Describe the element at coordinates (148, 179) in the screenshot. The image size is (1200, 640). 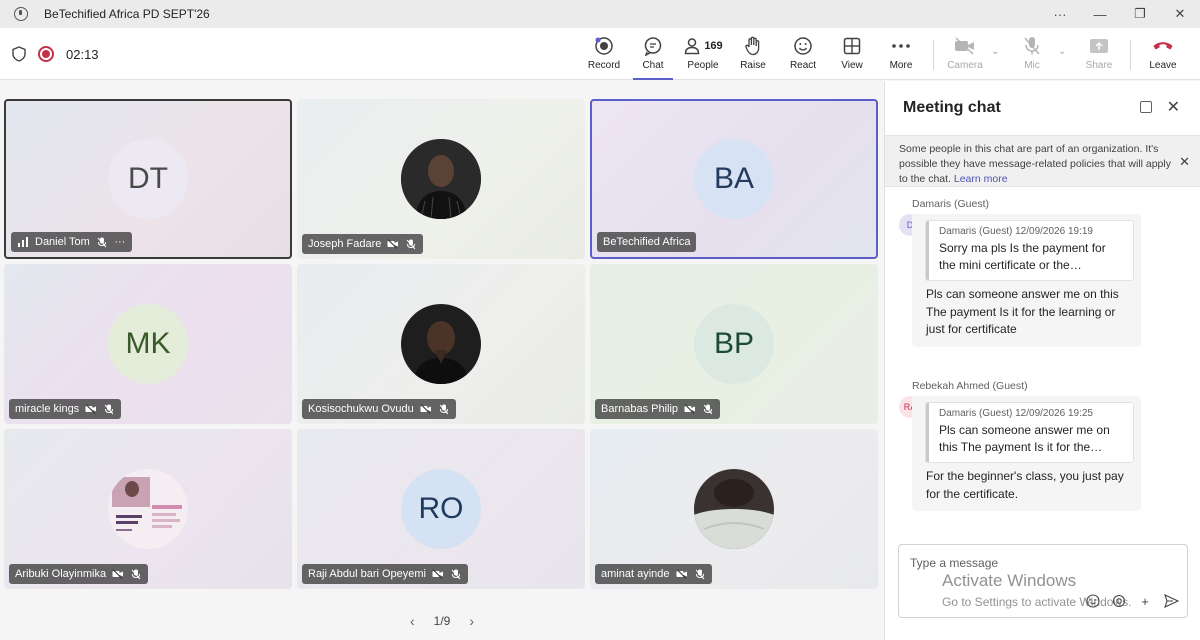
I see `participant-tile: DT Daniel Tom ···` at that location.